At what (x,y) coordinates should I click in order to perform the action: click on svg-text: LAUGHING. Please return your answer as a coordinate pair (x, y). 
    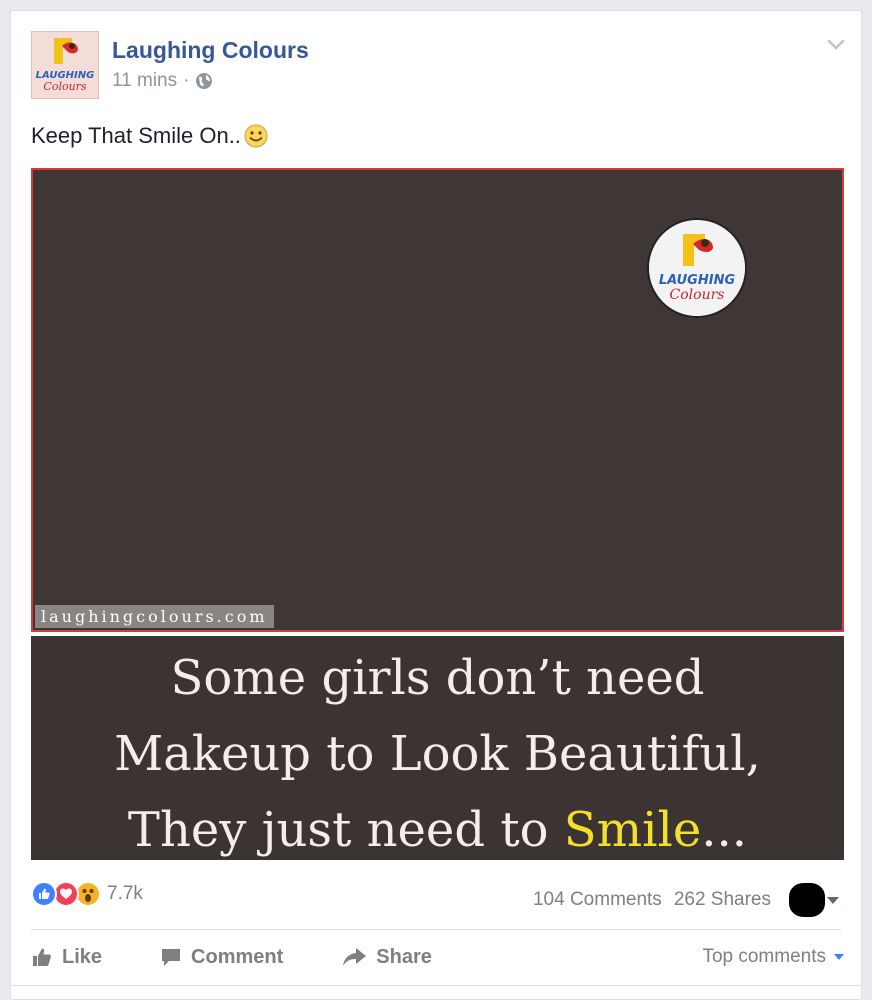
    Looking at the image, I should click on (697, 280).